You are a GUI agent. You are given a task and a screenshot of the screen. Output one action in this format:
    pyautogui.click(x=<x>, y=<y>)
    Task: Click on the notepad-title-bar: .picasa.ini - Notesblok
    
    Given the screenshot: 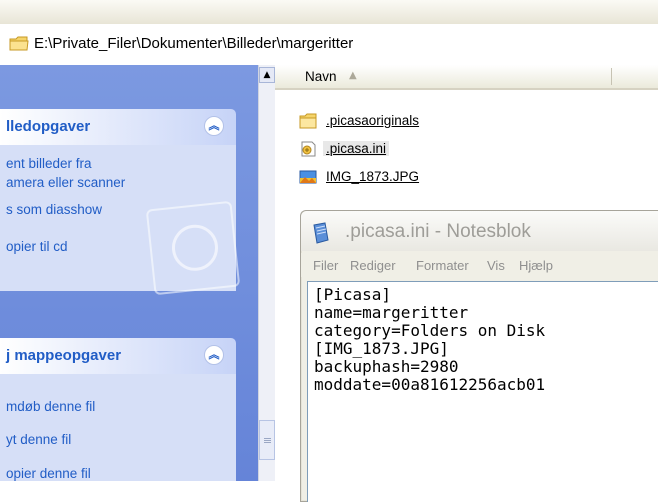 What is the action you would take?
    pyautogui.click(x=479, y=231)
    